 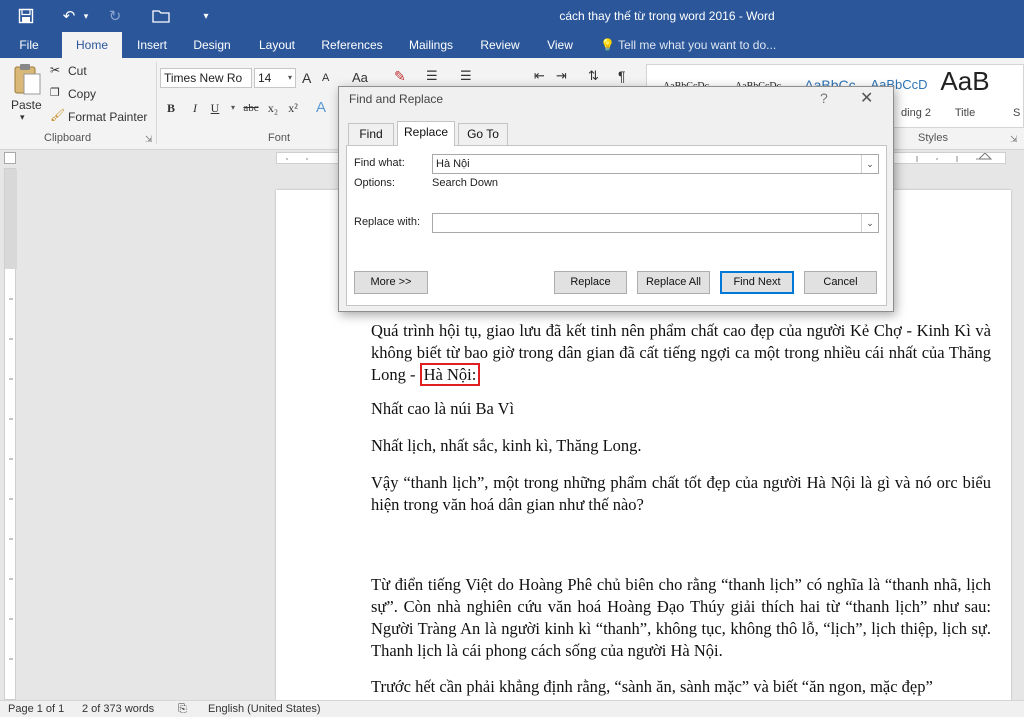 I want to click on strikethrough-button: abc, so click(x=251, y=108).